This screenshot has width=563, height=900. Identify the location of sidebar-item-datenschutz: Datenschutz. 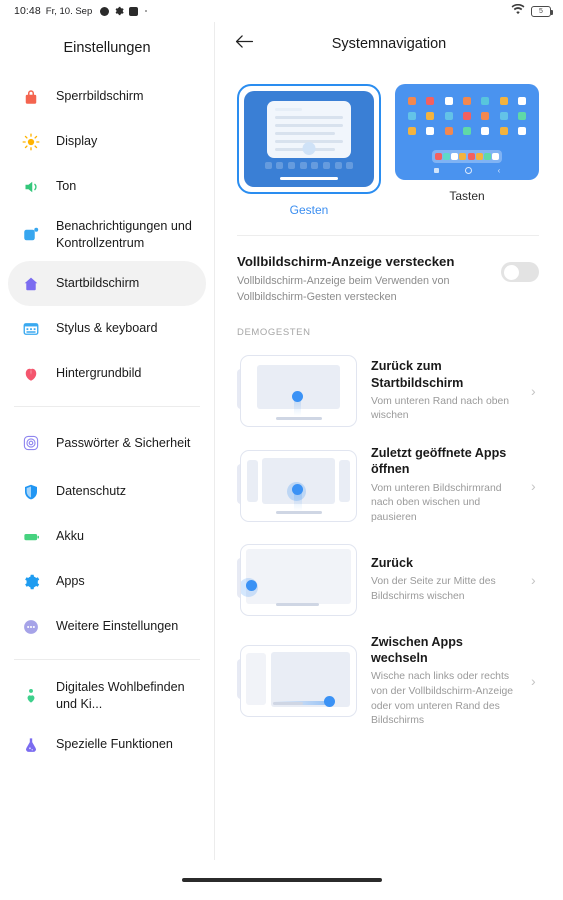
(107, 491).